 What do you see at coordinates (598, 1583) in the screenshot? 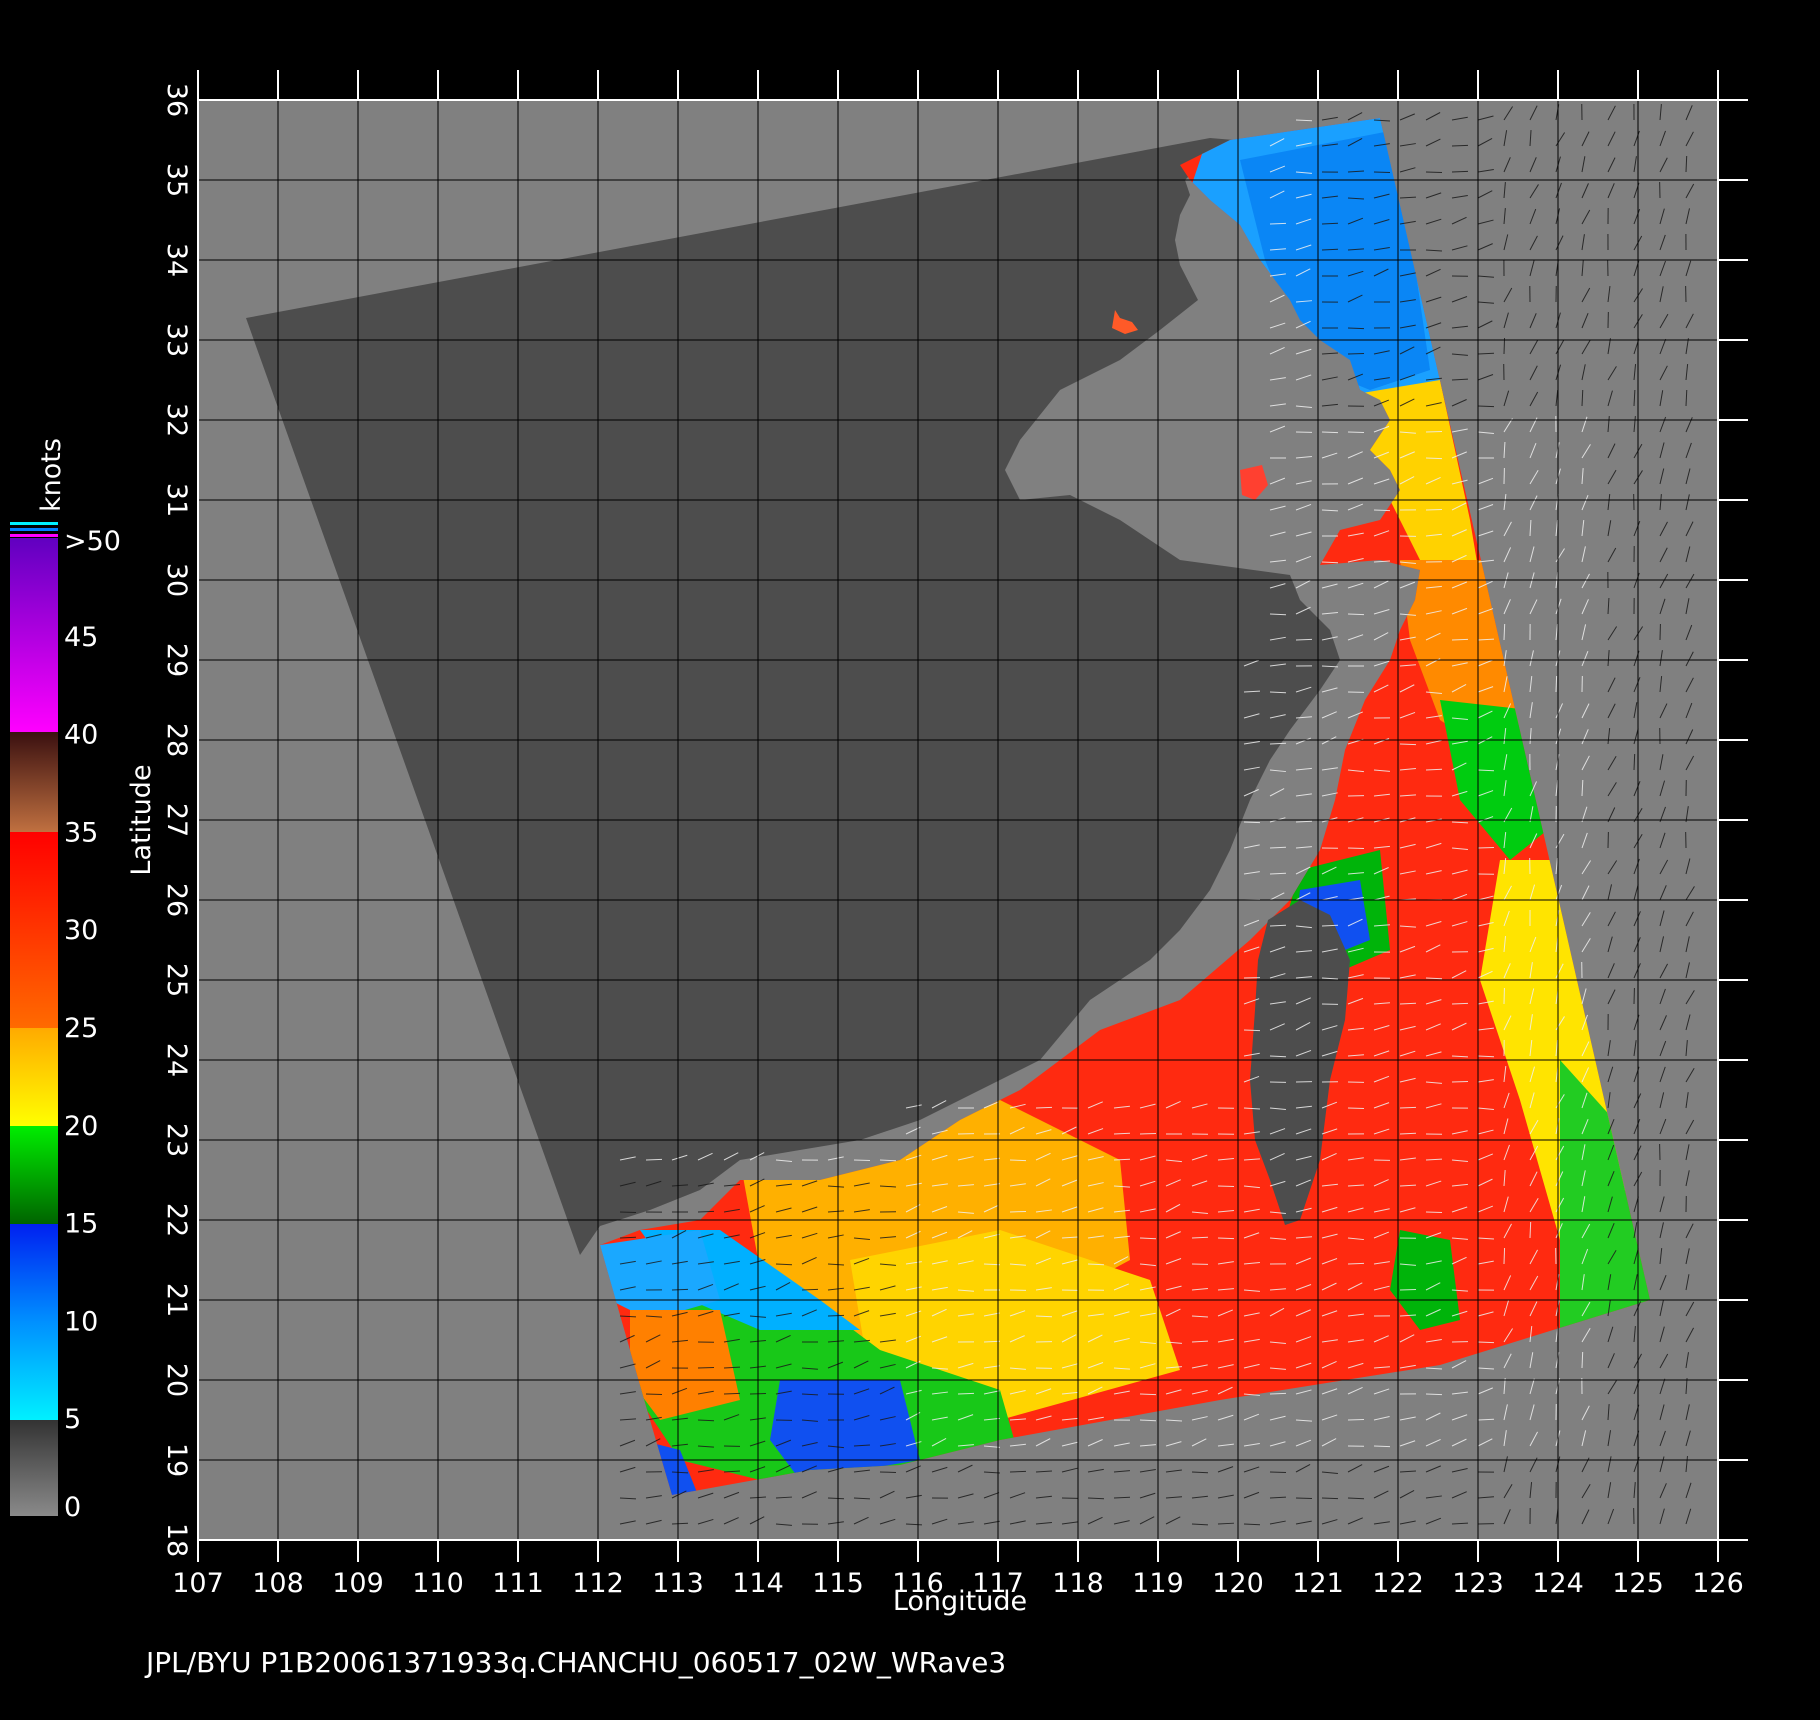
I see `lon-tick-label: 112` at bounding box center [598, 1583].